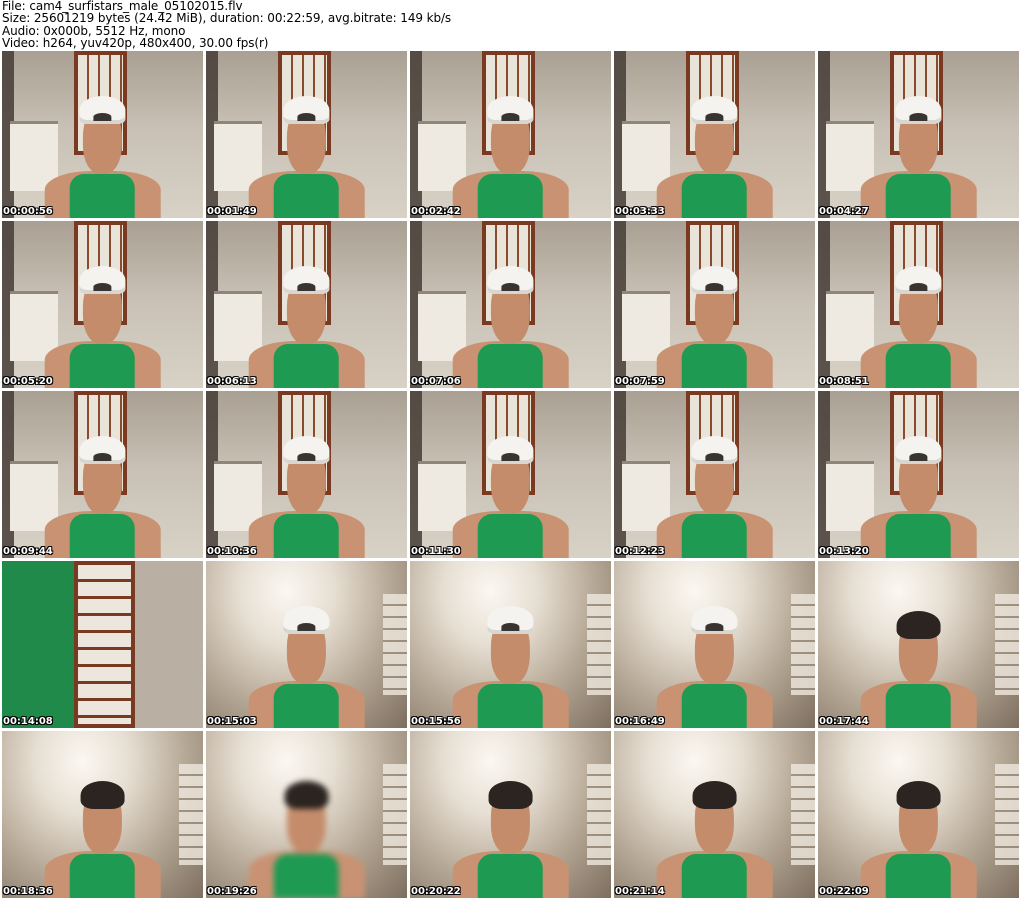 This screenshot has height=901, width=1024. I want to click on video-thumbnail: 00:10:36, so click(306, 474).